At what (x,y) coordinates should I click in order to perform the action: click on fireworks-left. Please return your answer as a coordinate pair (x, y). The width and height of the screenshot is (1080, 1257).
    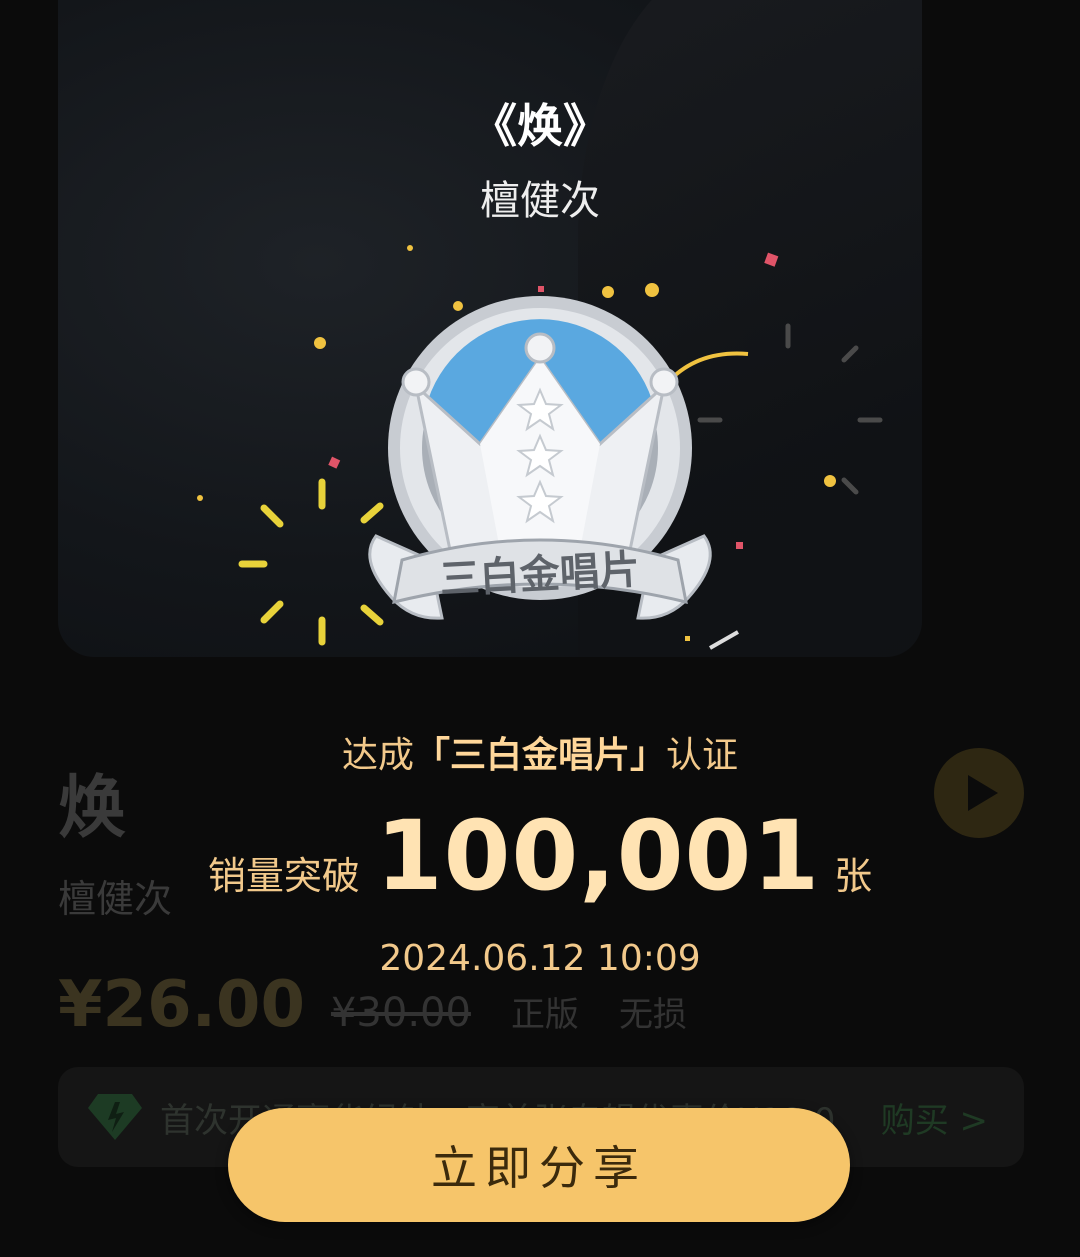
    Looking at the image, I should click on (311, 562).